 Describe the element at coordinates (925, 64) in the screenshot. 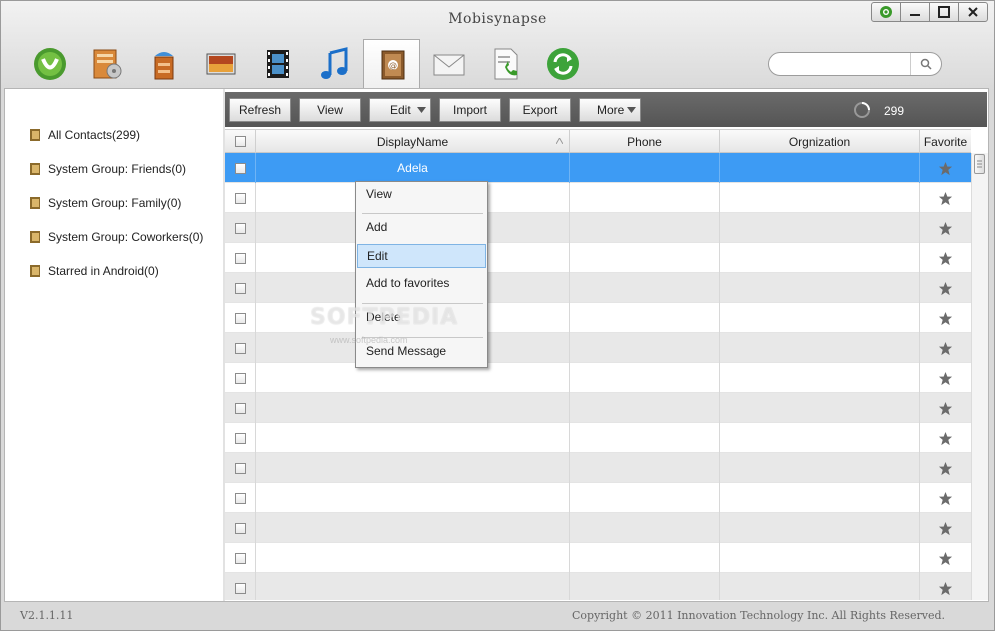

I see `search-button` at that location.